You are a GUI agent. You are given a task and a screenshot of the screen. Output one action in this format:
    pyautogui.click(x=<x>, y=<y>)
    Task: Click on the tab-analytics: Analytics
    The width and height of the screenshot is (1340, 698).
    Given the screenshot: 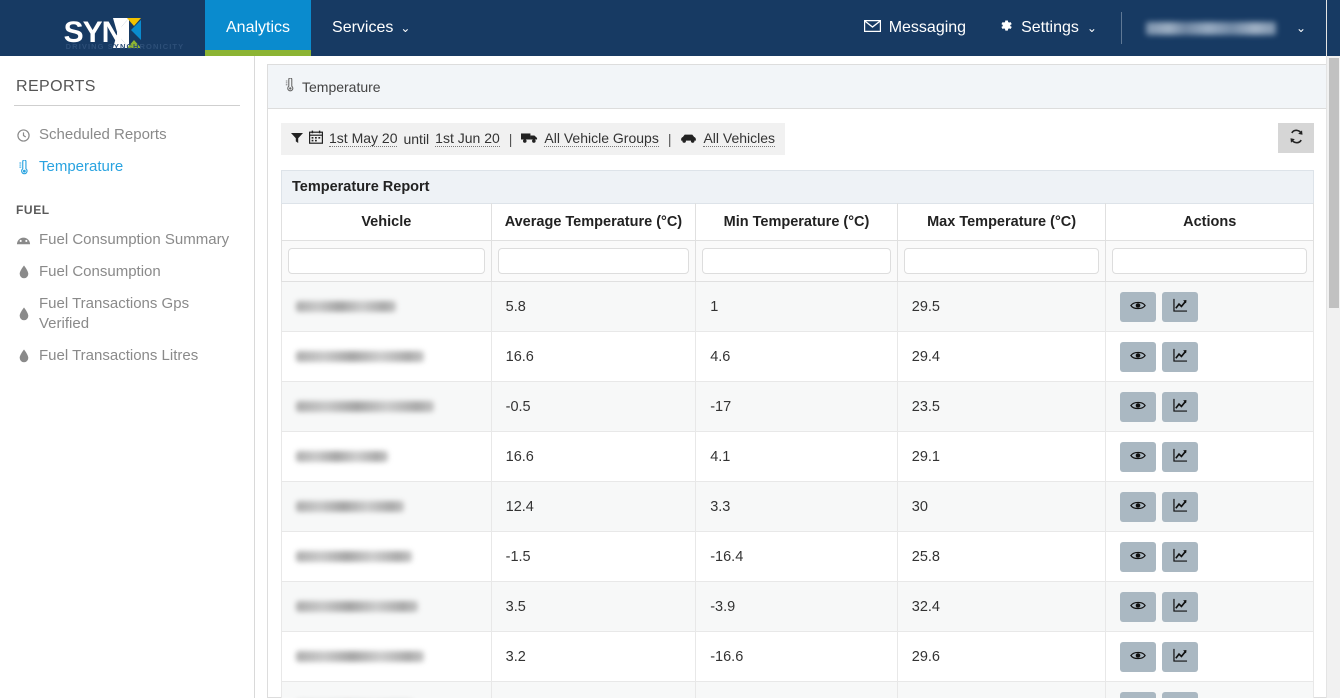 What is the action you would take?
    pyautogui.click(x=258, y=28)
    